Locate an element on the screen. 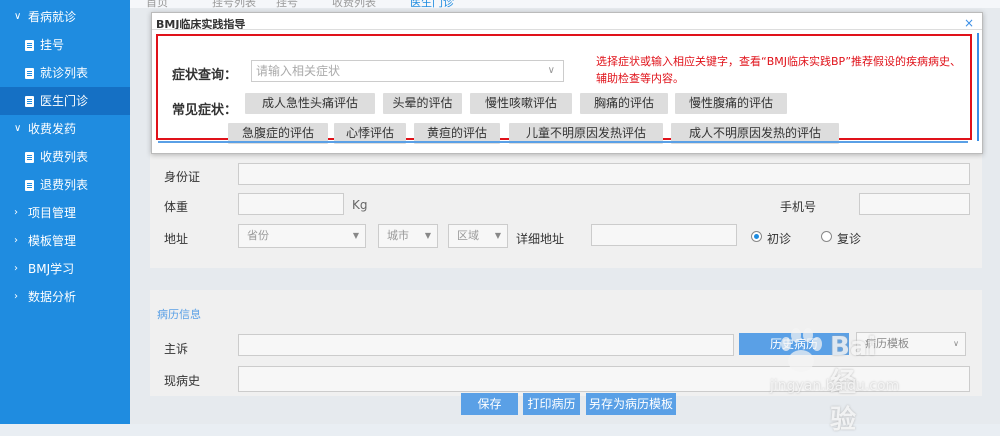 The height and width of the screenshot is (436, 1000). sidebar-group-template: › 模板管理 is located at coordinates (65, 241).